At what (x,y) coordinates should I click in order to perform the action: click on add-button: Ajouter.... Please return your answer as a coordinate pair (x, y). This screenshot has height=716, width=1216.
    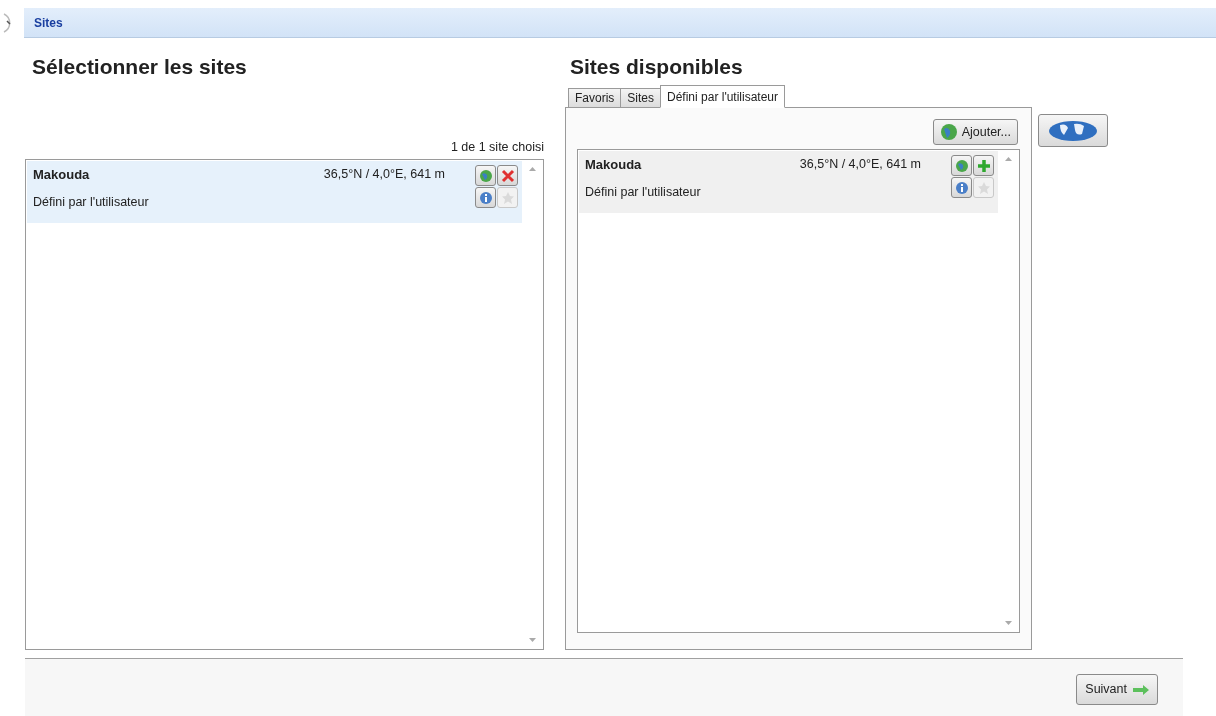
    Looking at the image, I should click on (975, 132).